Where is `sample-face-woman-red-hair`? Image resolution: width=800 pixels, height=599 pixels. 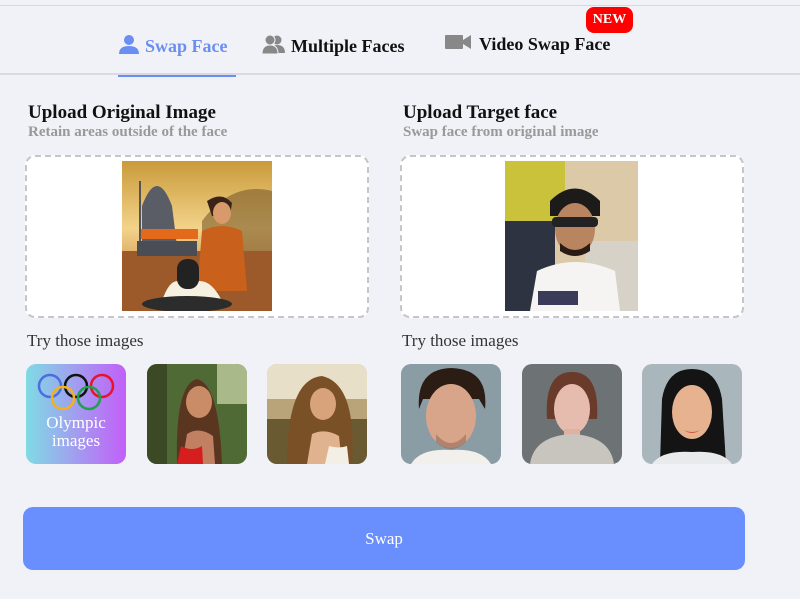 sample-face-woman-red-hair is located at coordinates (572, 414).